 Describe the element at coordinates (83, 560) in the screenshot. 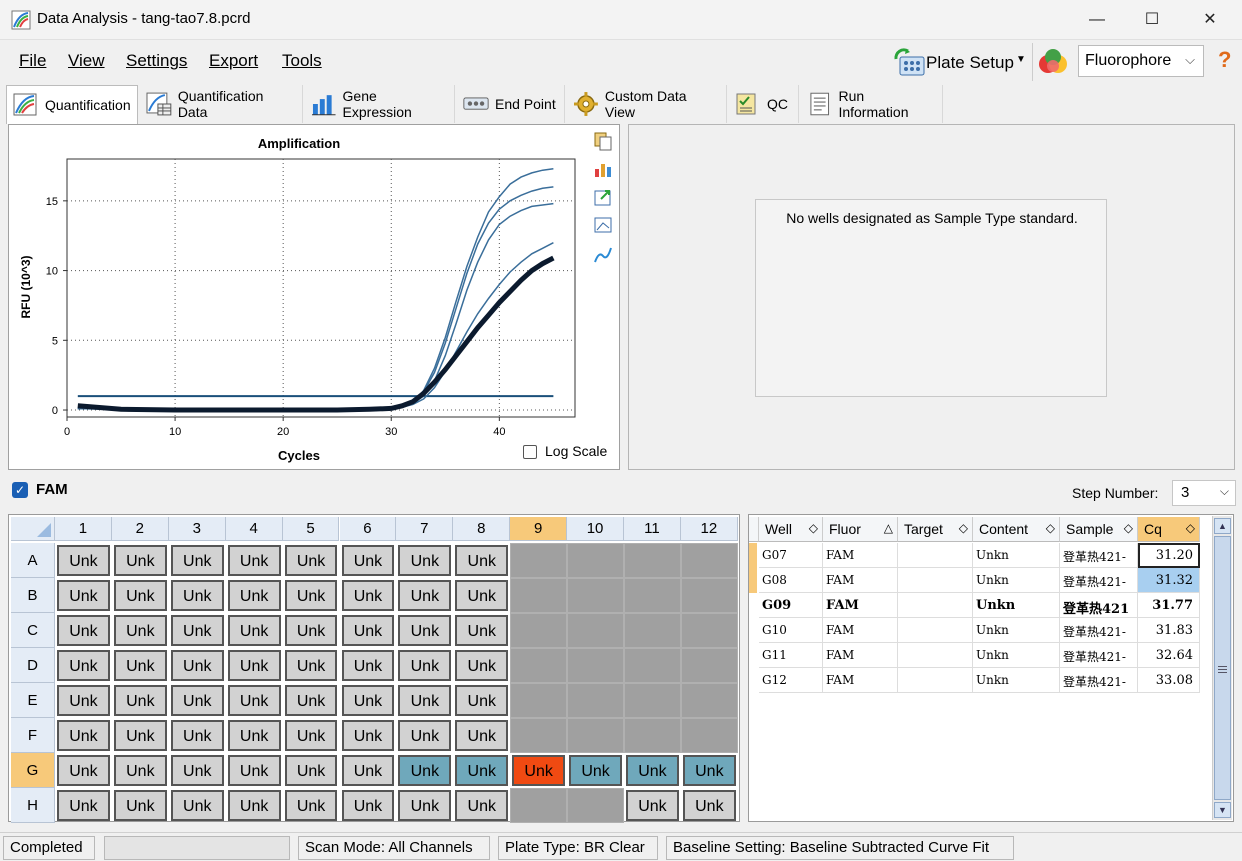

I see `plate-well-A1: Unk` at that location.